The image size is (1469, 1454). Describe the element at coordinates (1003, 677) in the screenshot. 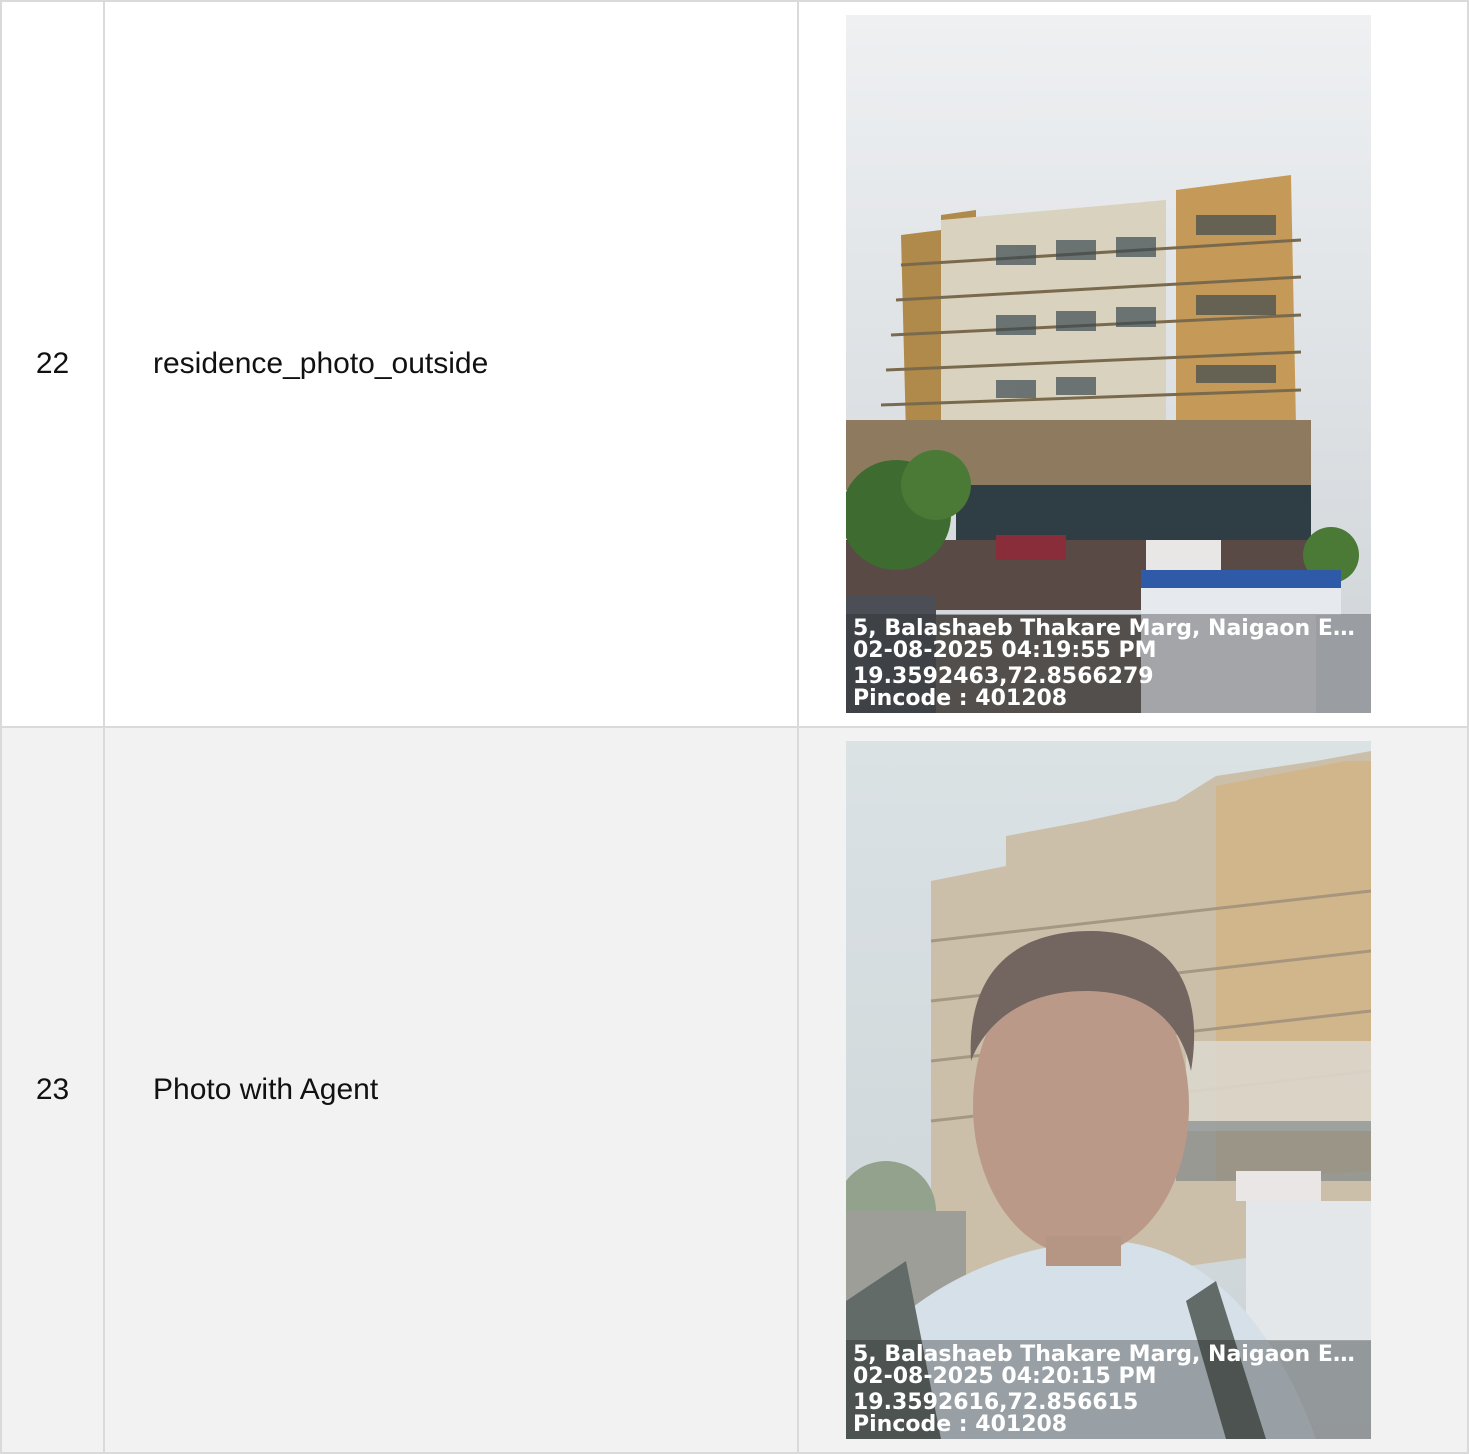

I see `geotag-coordinates: 19.3592463,72.8566279` at that location.